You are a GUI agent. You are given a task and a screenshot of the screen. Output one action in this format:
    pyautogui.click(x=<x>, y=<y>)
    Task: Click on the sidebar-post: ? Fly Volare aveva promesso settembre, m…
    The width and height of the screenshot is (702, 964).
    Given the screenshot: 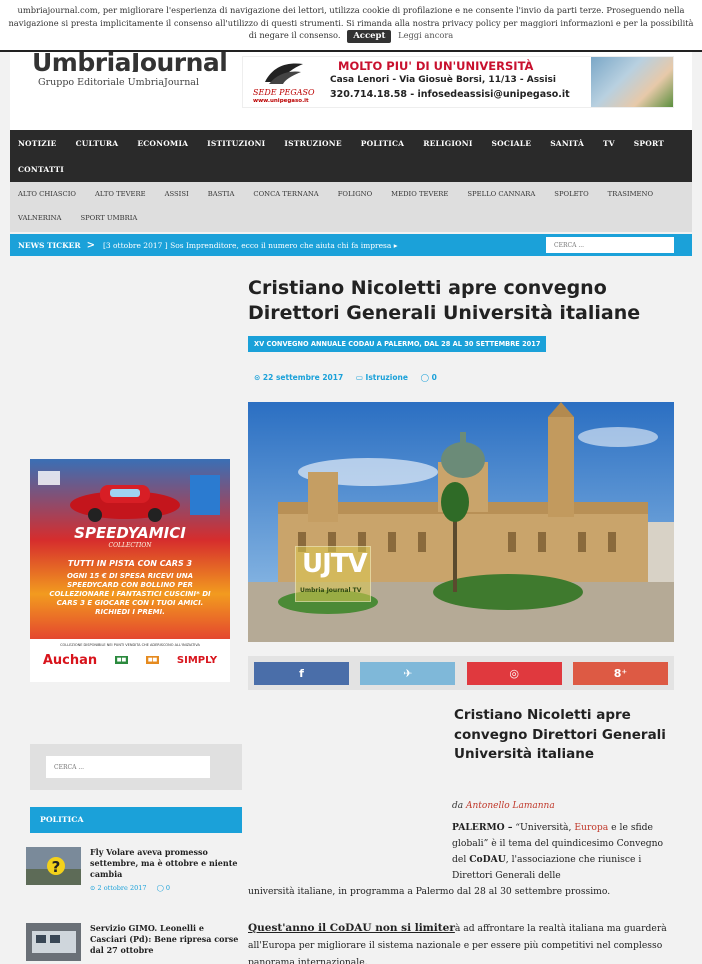 What is the action you would take?
    pyautogui.click(x=131, y=871)
    